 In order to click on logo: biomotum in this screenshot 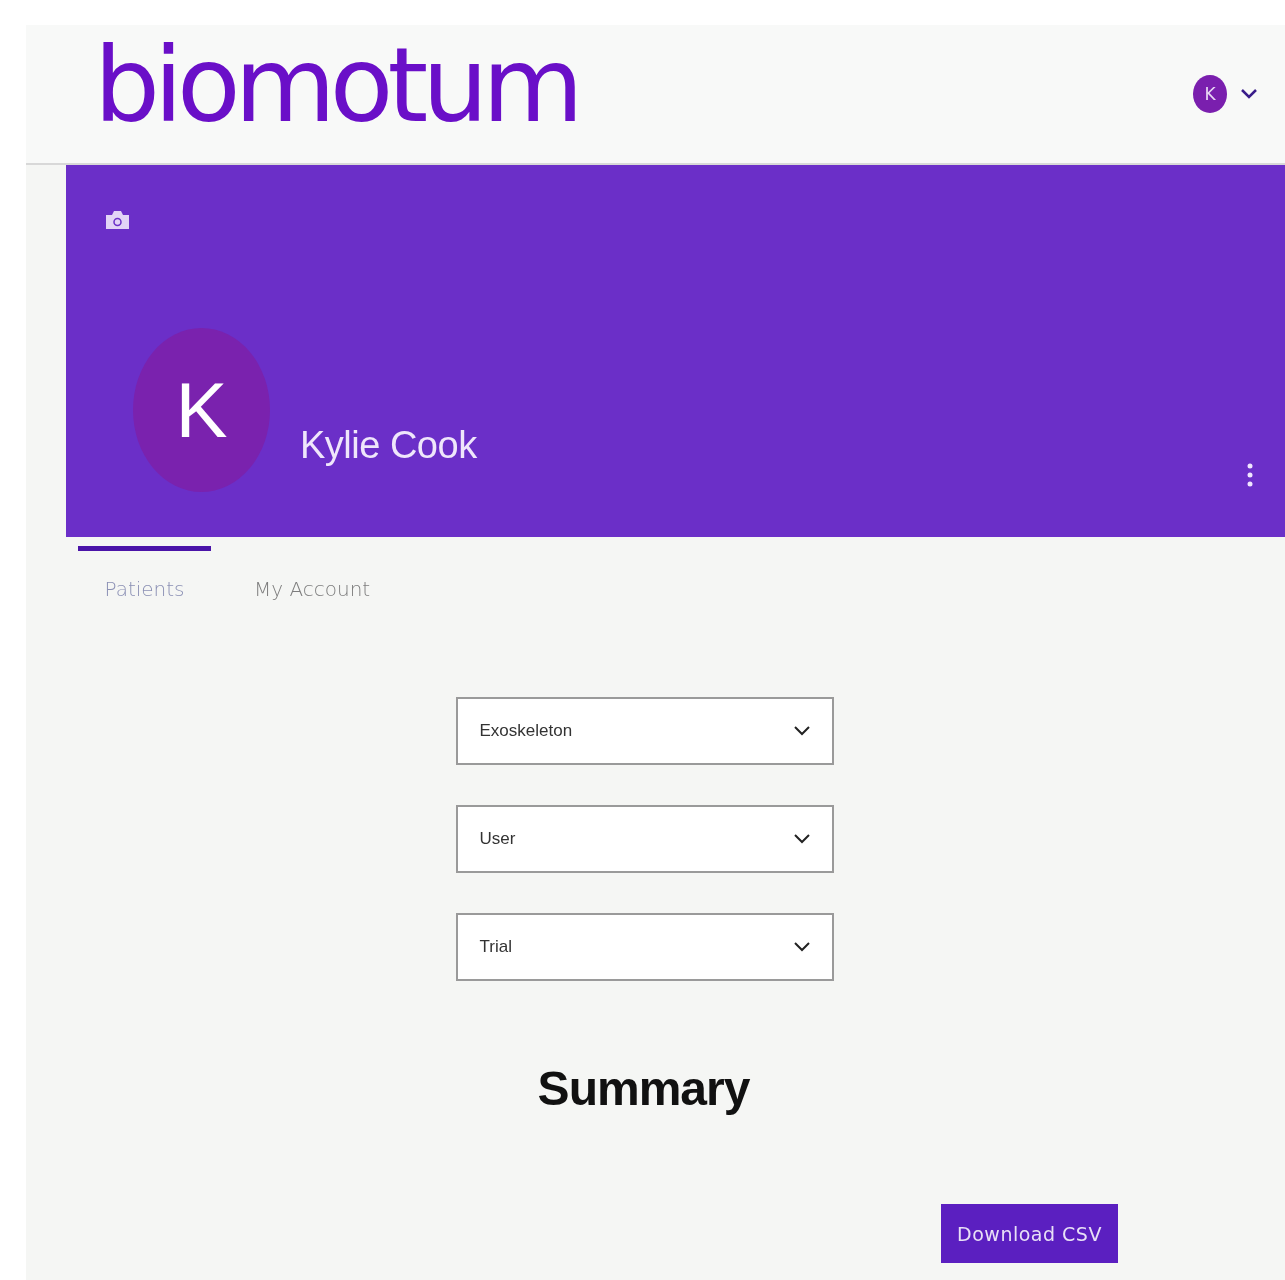, I will do `click(336, 85)`.